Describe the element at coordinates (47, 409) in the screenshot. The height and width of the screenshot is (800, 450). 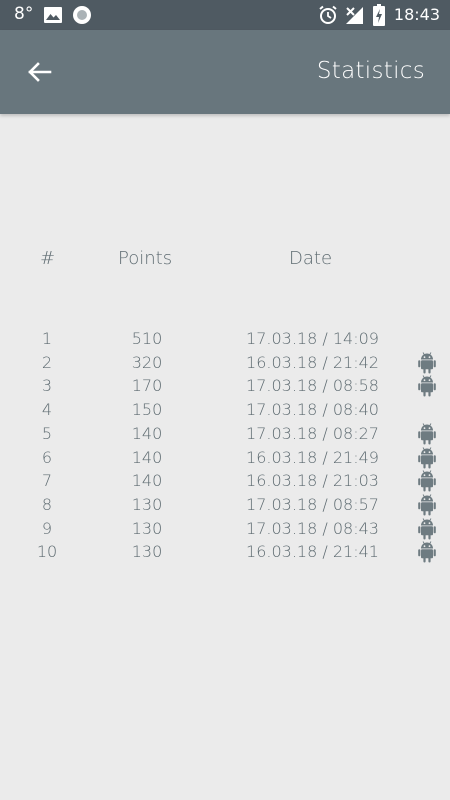
I see `rank-cell: 4` at that location.